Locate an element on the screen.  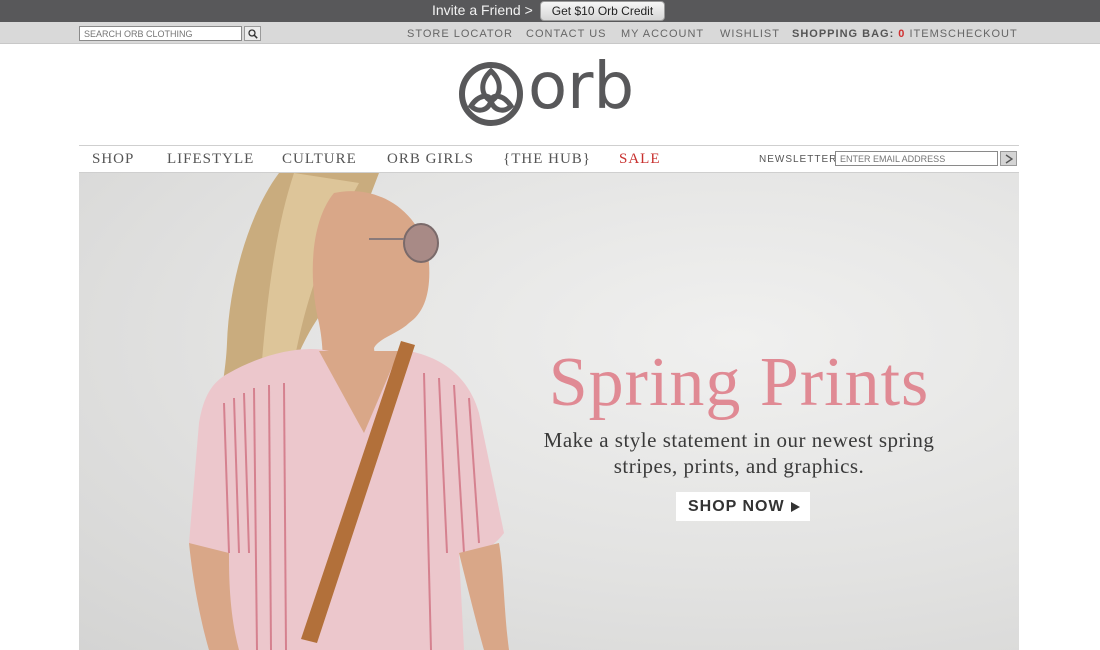
hero-headline: Spring Prints is located at coordinates (739, 382).